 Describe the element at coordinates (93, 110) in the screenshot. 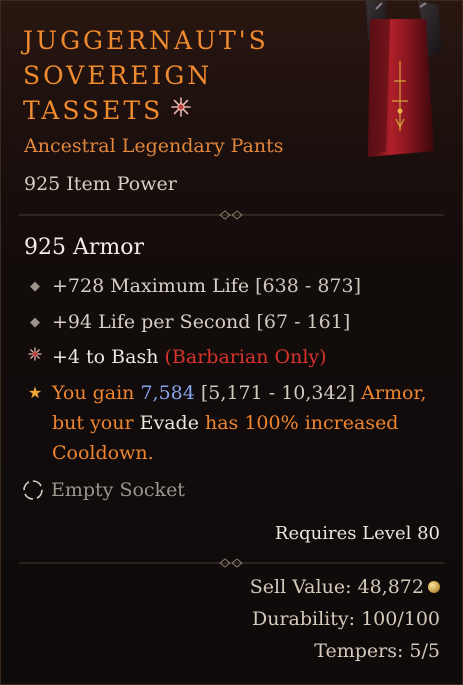

I see `title-line-3-text: TASSETS` at that location.